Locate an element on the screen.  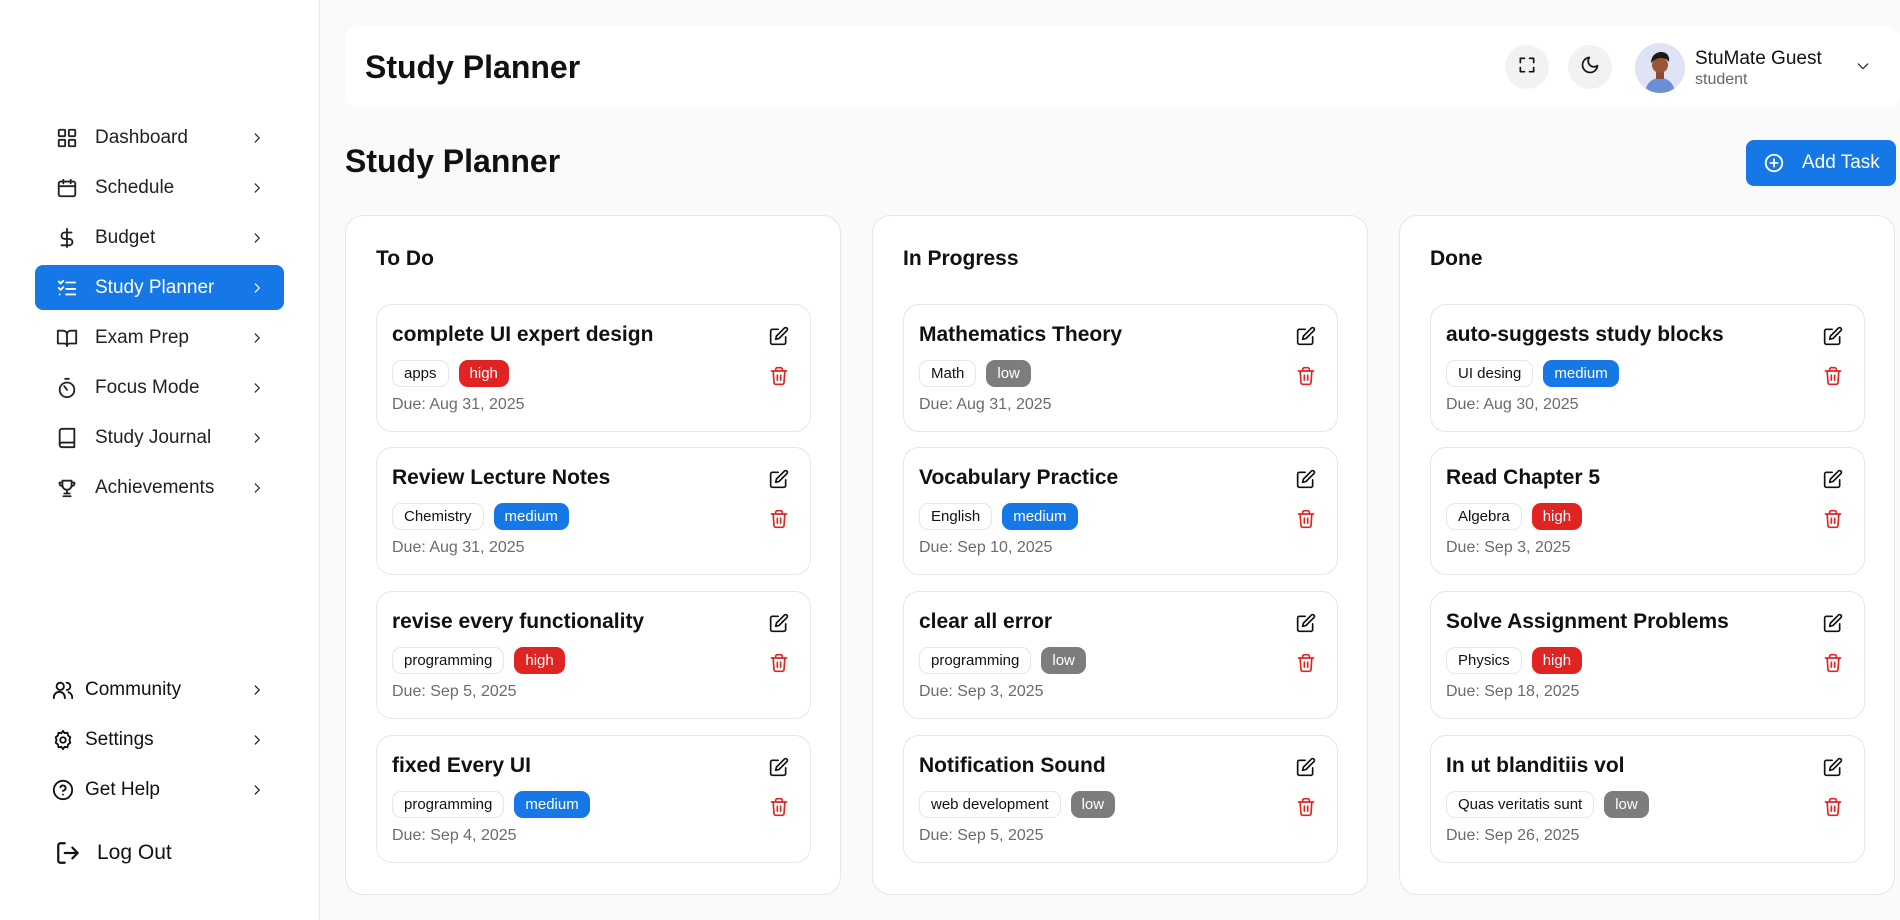
sidebar-item-community: Community is located at coordinates (159, 689).